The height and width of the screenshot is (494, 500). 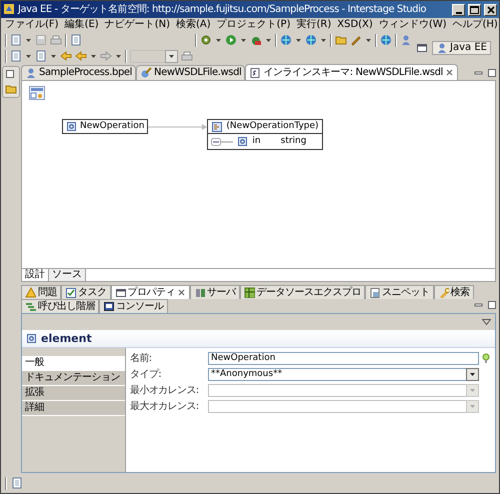 What do you see at coordinates (223, 10) in the screenshot?
I see `window-title: Java EE - ターゲット名前空間: http://sample.fujitsu.com/SampleProcess - Interstage Studio` at bounding box center [223, 10].